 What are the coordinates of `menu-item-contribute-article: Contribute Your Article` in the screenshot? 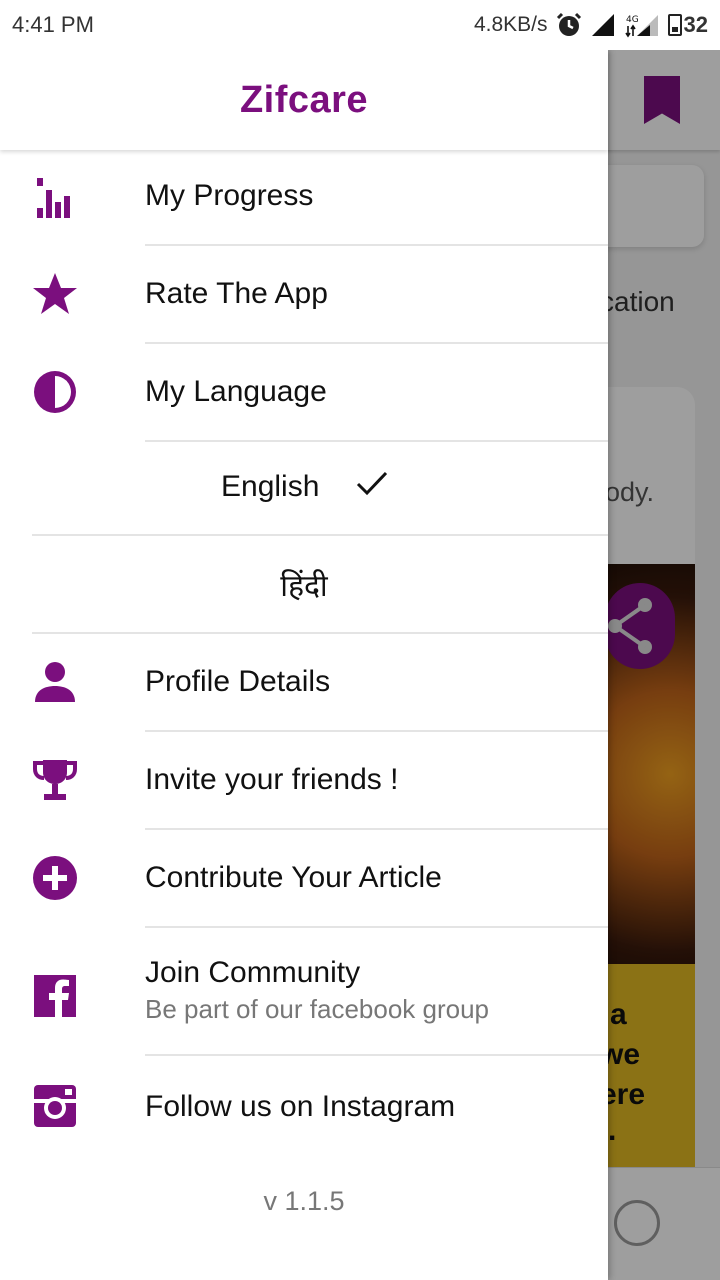 It's located at (304, 878).